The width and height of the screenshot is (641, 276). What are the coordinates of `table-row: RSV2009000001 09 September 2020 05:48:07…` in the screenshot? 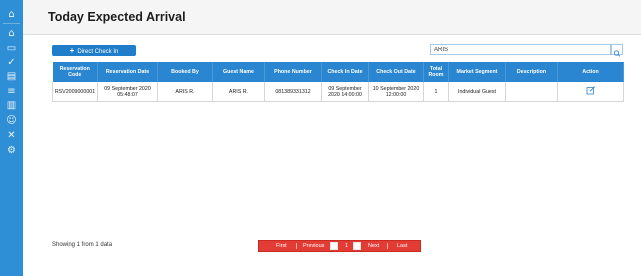 It's located at (338, 92).